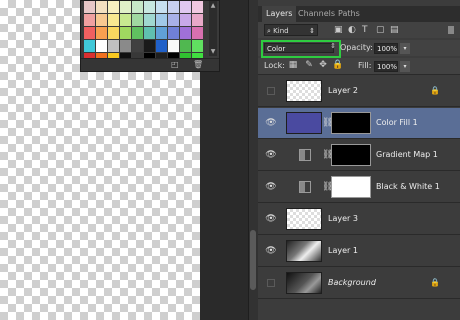 The width and height of the screenshot is (460, 320). Describe the element at coordinates (279, 14) in the screenshot. I see `tab-layers: Layers` at that location.